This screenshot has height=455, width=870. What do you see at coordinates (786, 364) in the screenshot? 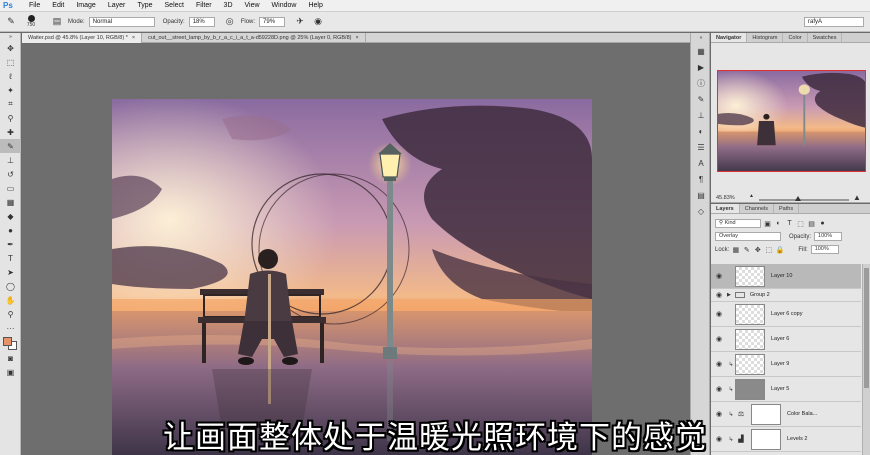
I see `layer-row-layer-9: ◉ ↳ Layer 9` at bounding box center [786, 364].